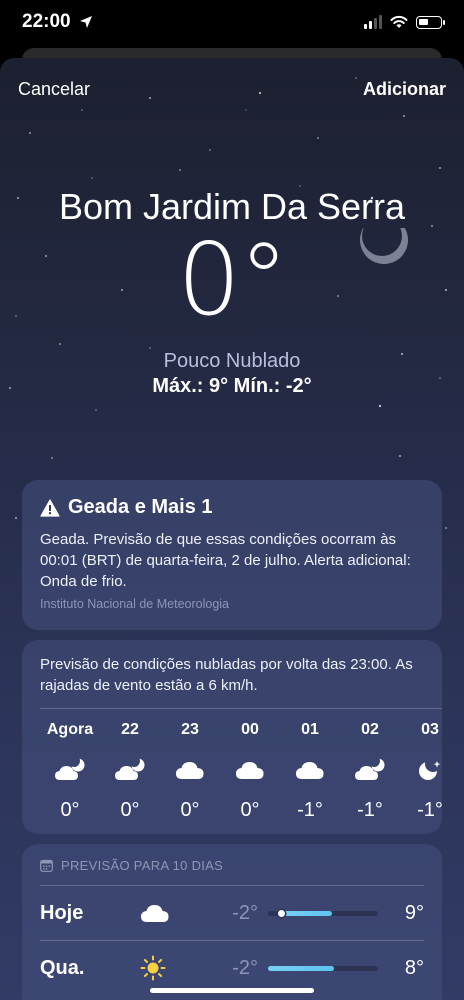  I want to click on daily-row: Hoje -2° 9°, so click(232, 912).